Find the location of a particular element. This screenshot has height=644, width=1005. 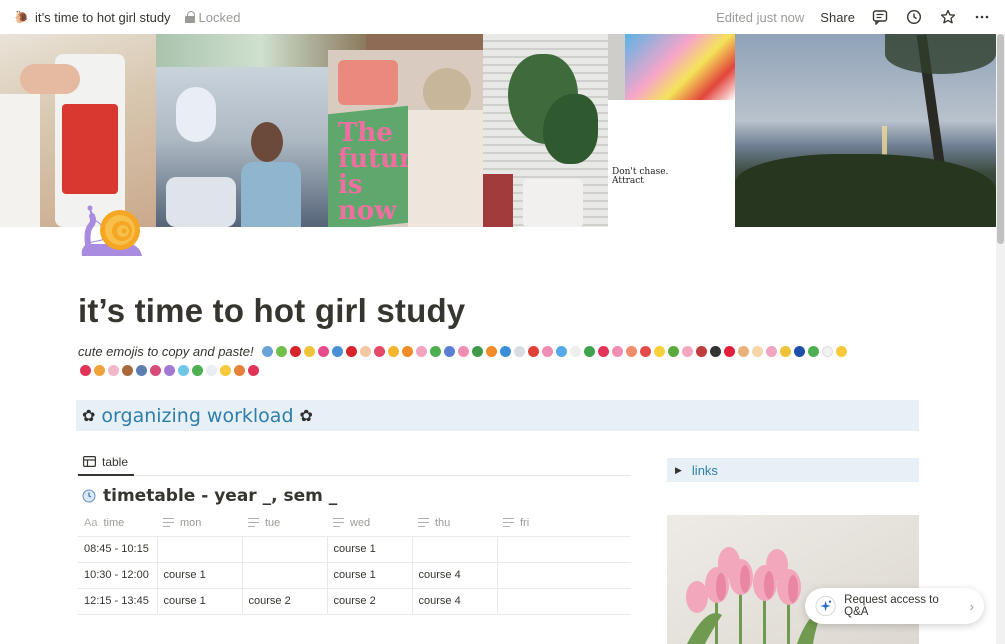

edited-status: Edited just now is located at coordinates (760, 17).